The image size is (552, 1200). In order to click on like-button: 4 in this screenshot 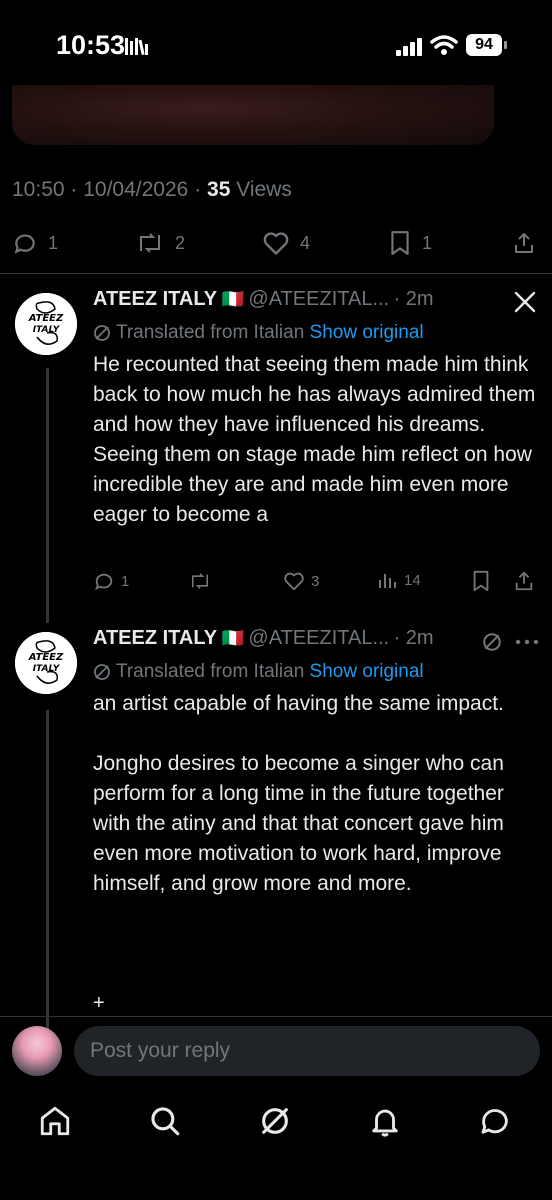, I will do `click(286, 243)`.